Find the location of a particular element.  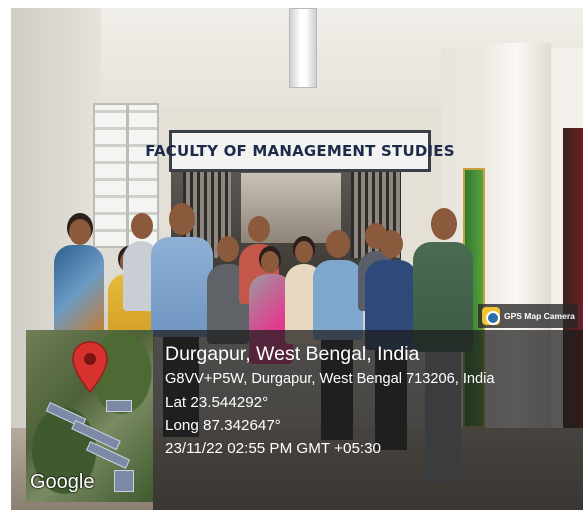

map-thumbnail: Google is located at coordinates (89, 416).